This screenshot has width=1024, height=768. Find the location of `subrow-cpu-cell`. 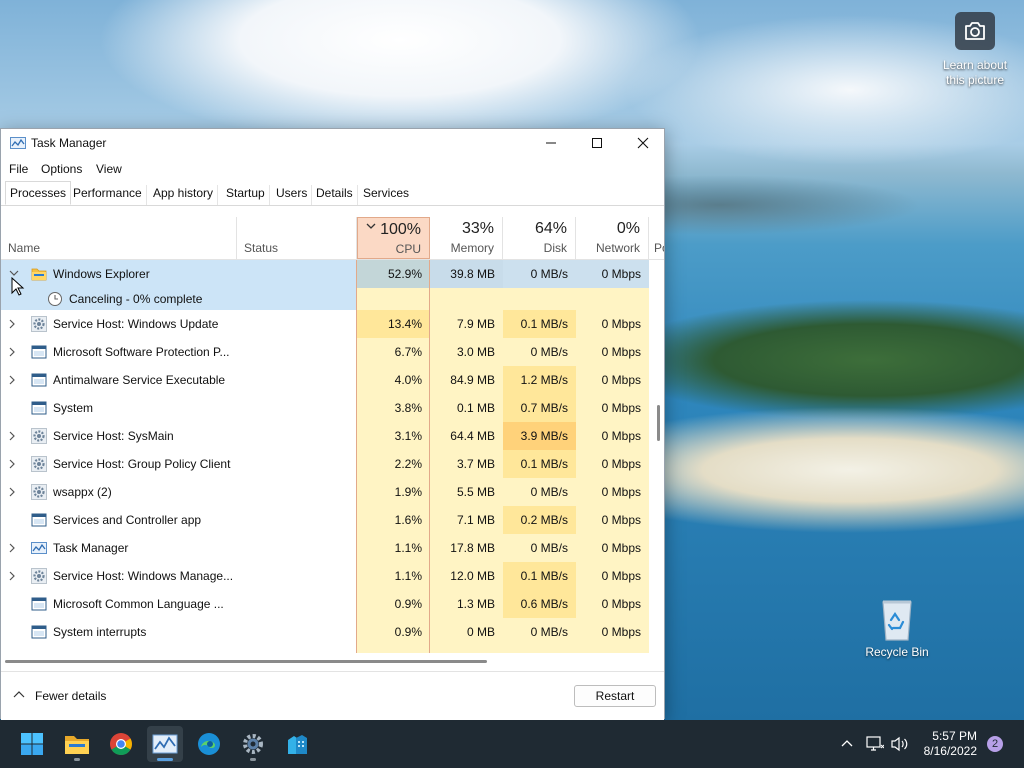

subrow-cpu-cell is located at coordinates (393, 299).